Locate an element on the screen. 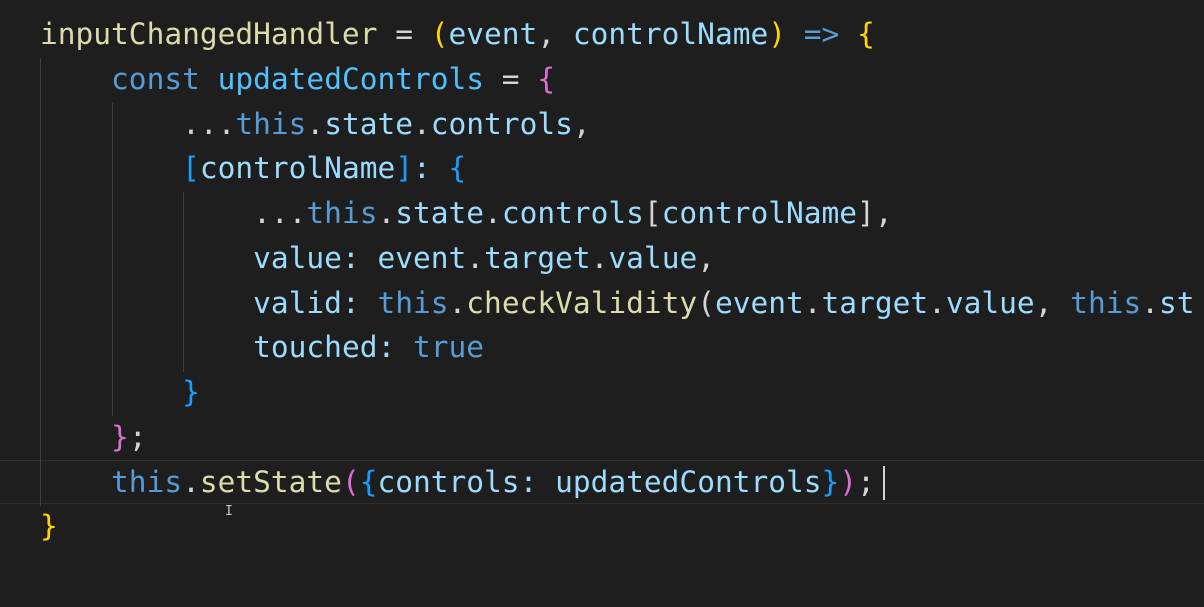 The height and width of the screenshot is (607, 1204). code-line: ...this.state.controls[controlName], is located at coordinates (466, 213).